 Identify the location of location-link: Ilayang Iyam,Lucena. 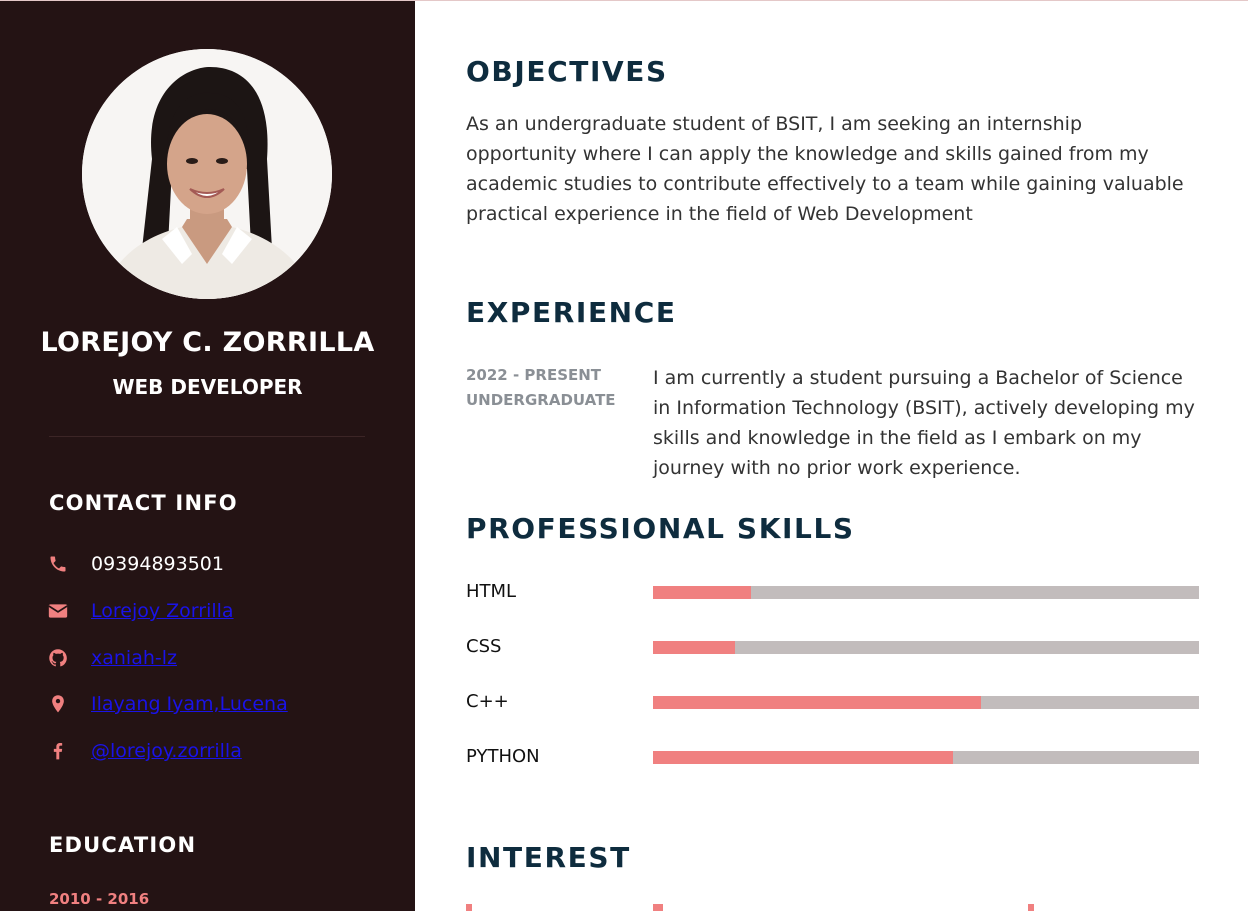
(189, 704).